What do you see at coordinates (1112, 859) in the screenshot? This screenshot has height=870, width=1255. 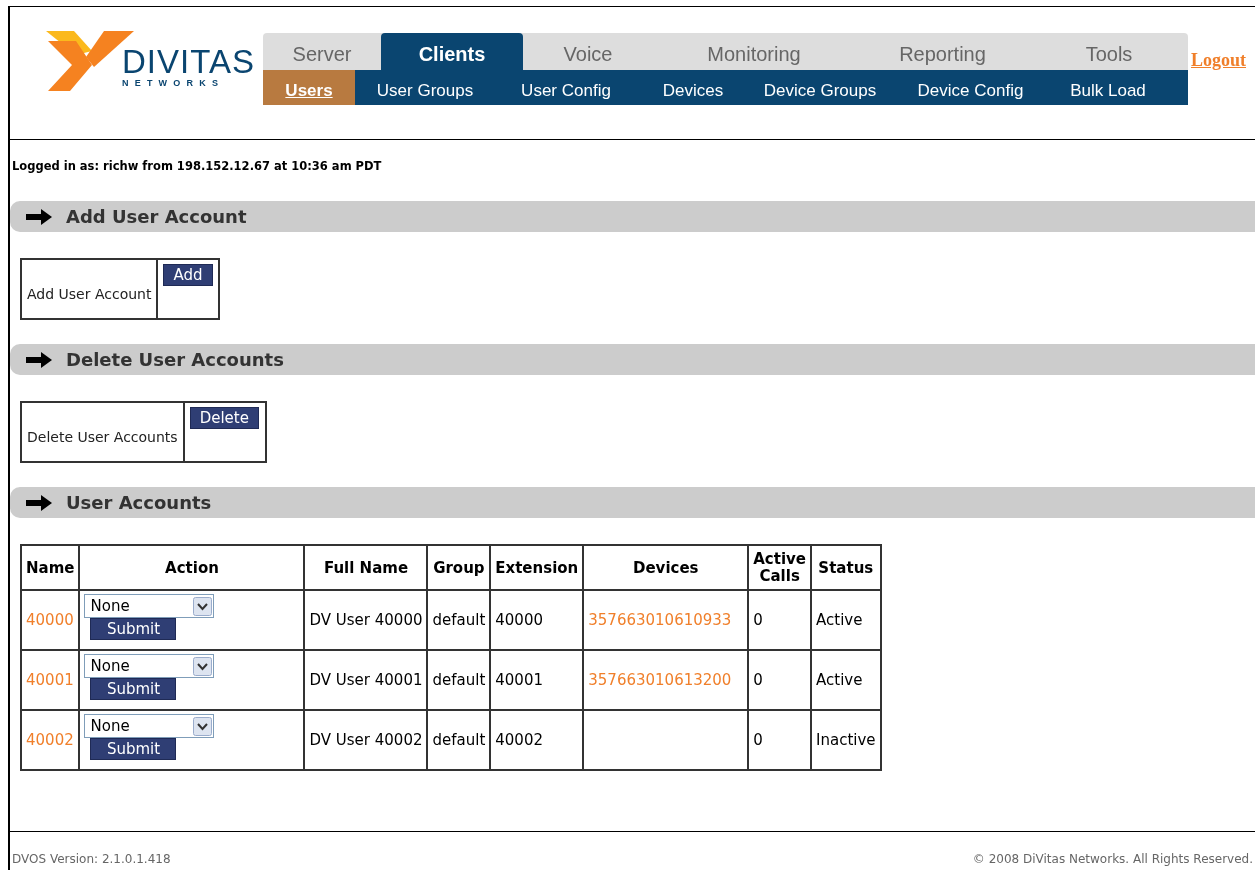 I see `copyright-text: © 2008 DiVitas Networks. All Rights Reserved.` at bounding box center [1112, 859].